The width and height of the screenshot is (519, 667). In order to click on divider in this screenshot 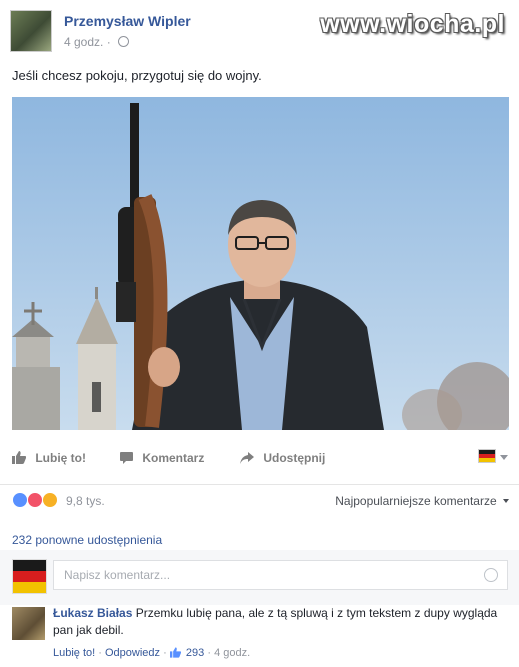, I will do `click(259, 484)`.